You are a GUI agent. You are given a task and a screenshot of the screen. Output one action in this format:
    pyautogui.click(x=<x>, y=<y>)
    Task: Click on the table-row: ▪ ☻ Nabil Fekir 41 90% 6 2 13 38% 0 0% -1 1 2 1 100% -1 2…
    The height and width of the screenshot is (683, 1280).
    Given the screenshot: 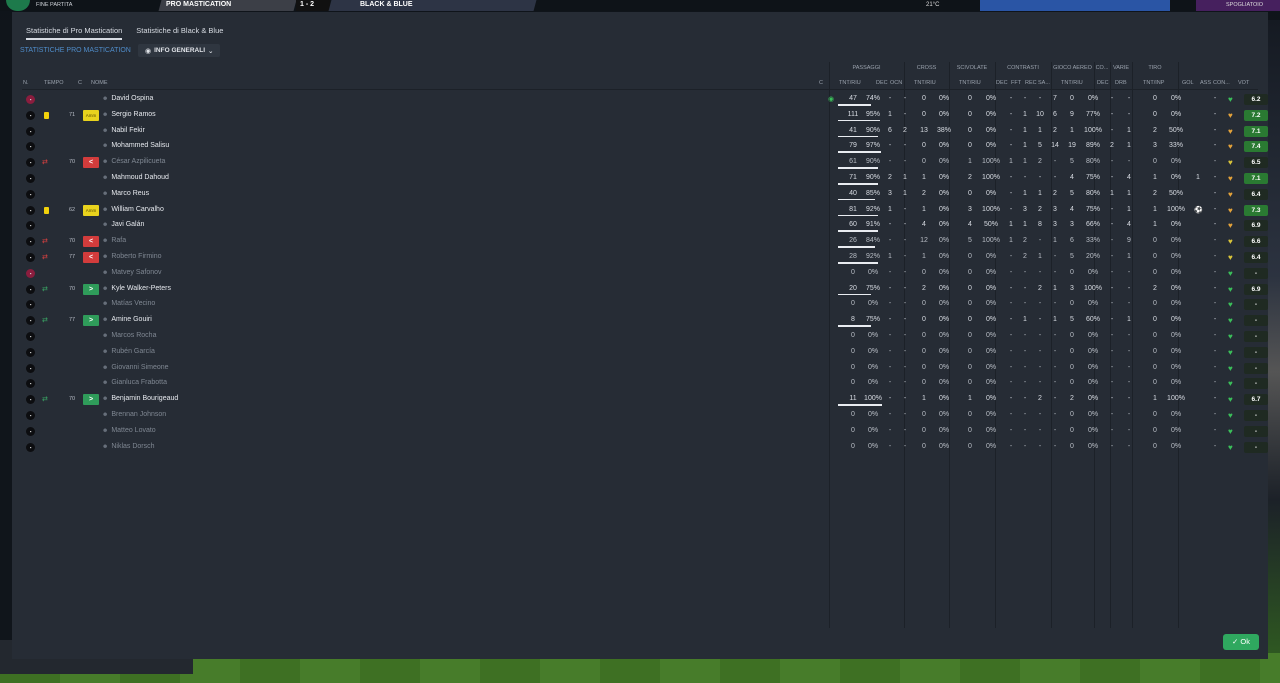 What is the action you would take?
    pyautogui.click(x=645, y=132)
    